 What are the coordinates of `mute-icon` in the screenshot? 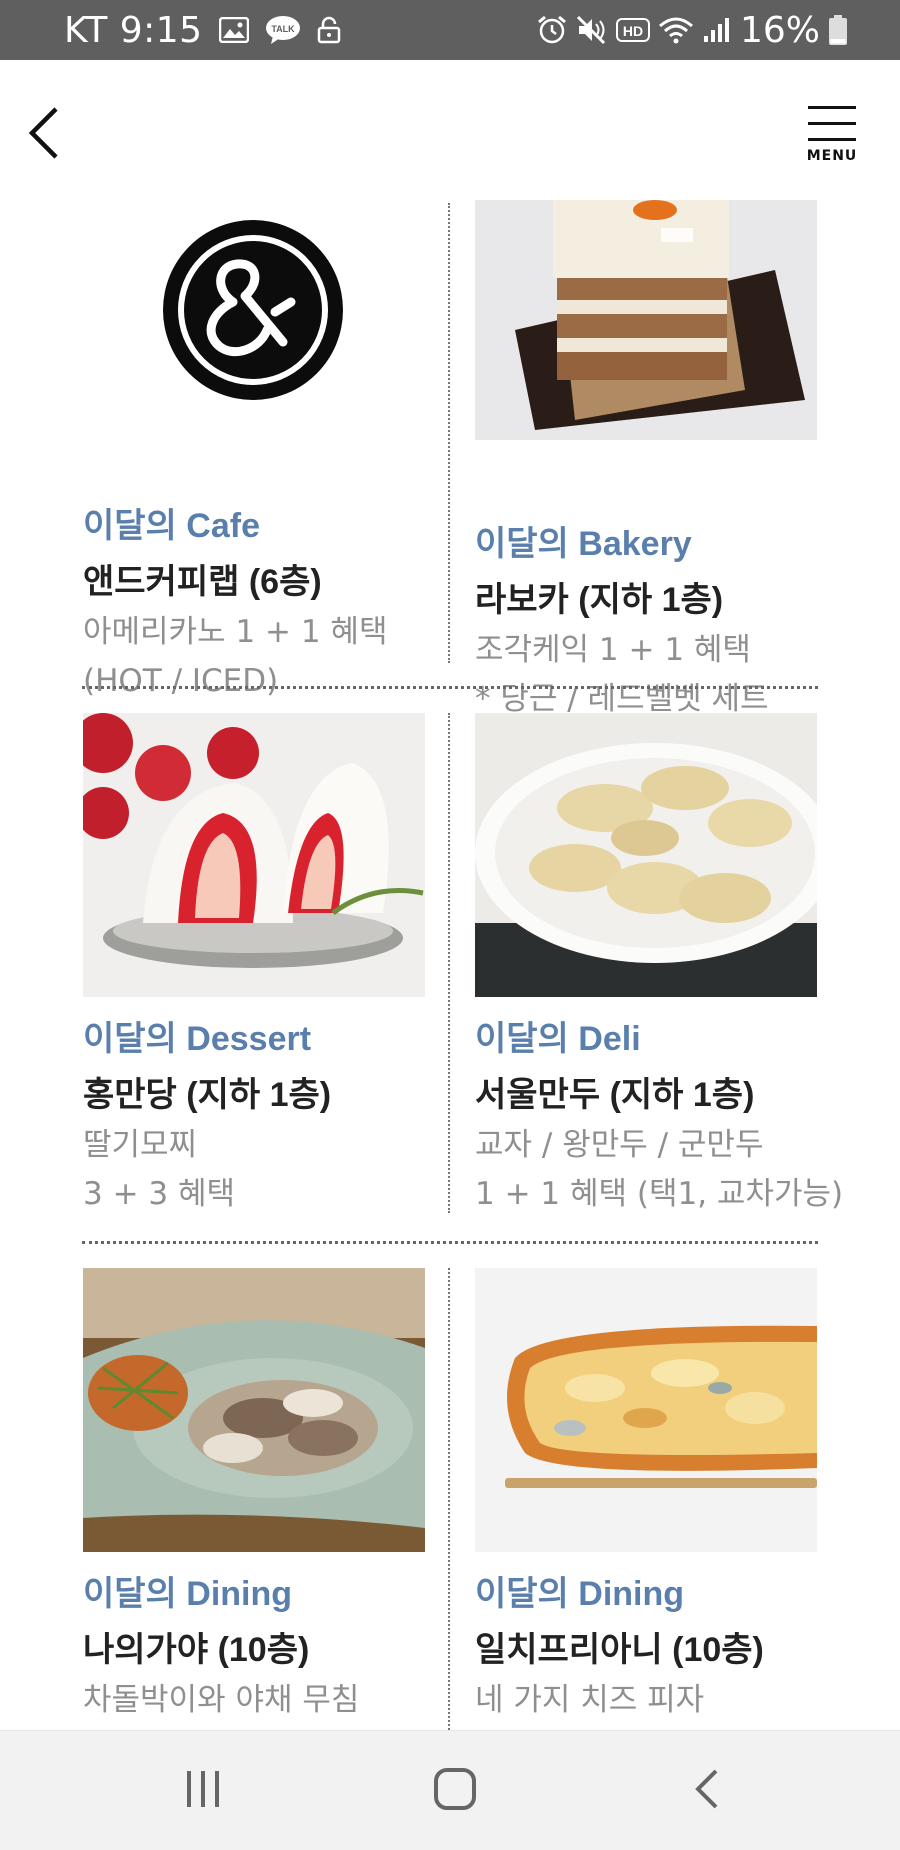 It's located at (592, 30).